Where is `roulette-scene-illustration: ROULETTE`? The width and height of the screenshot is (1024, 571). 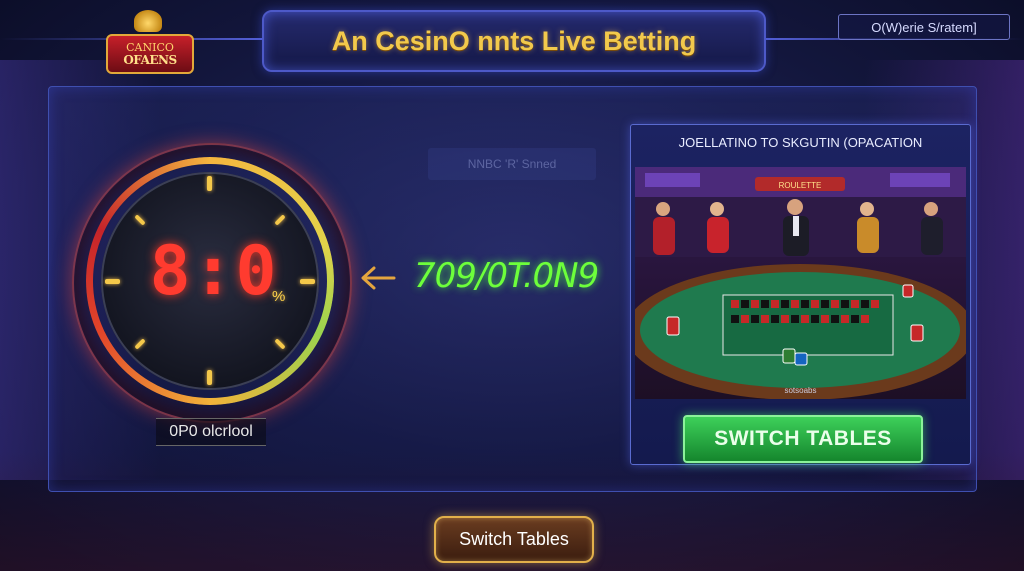 roulette-scene-illustration: ROULETTE is located at coordinates (800, 283).